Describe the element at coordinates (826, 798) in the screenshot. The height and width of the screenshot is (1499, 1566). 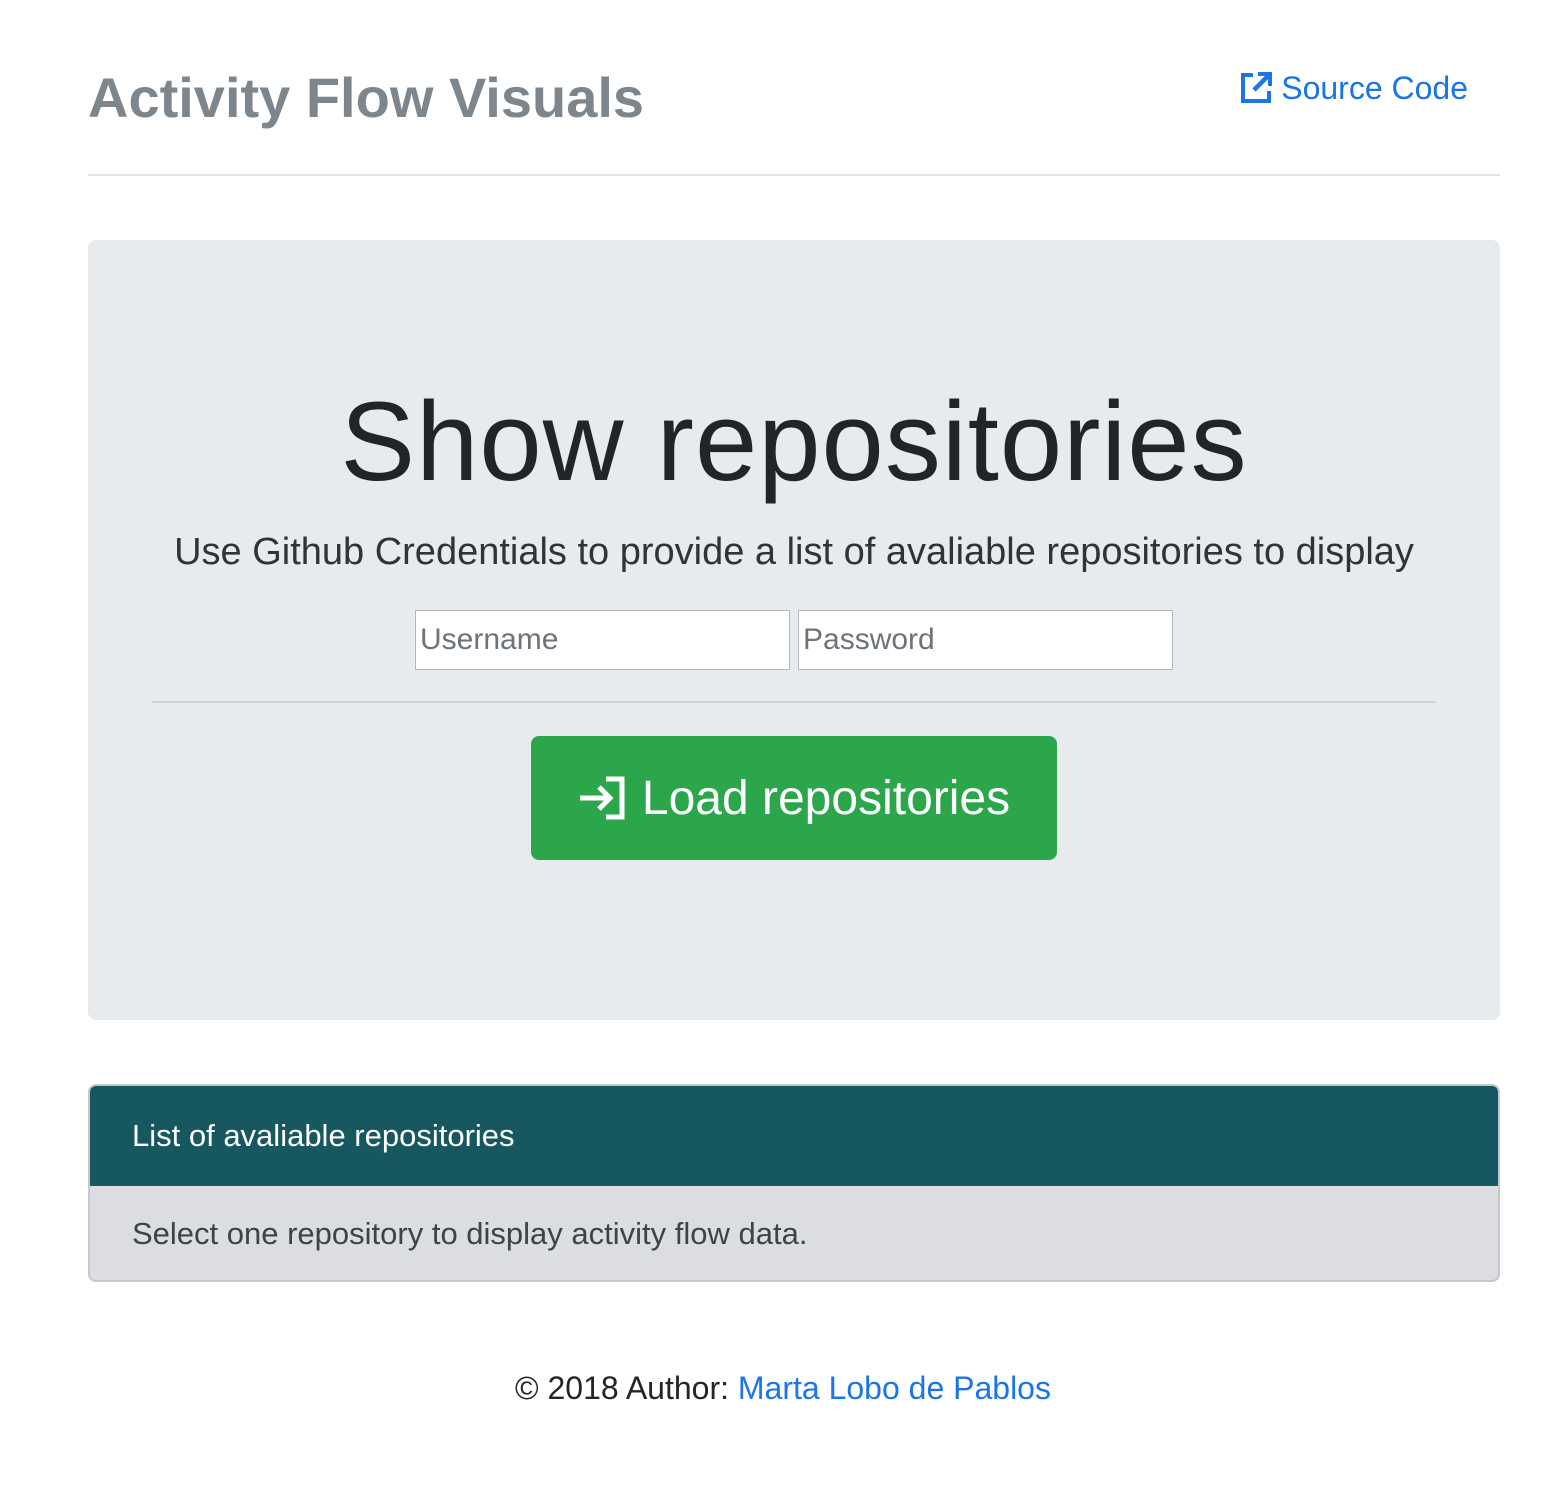
I see `load-repositories-label: Load repositories` at that location.